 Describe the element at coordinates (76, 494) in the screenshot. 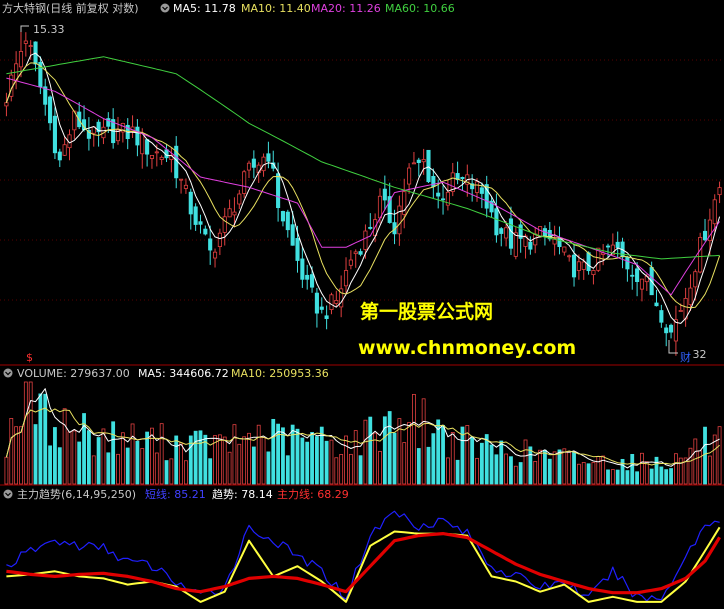

I see `indicator-title: 主力趋势(6,14,95,250)` at that location.